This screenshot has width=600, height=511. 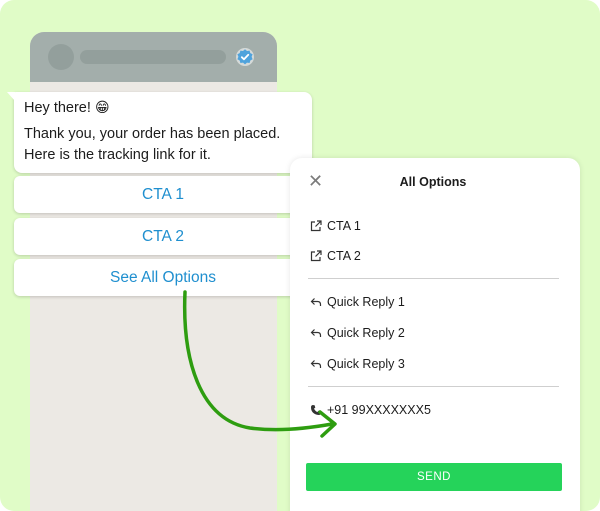 I want to click on contact-name-placeholder, so click(x=153, y=57).